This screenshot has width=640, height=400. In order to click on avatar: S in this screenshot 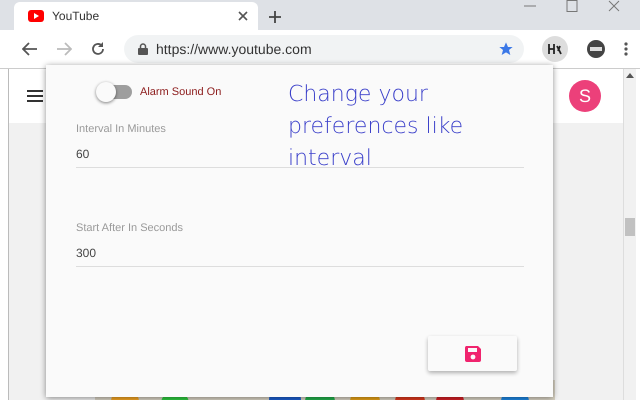, I will do `click(585, 96)`.